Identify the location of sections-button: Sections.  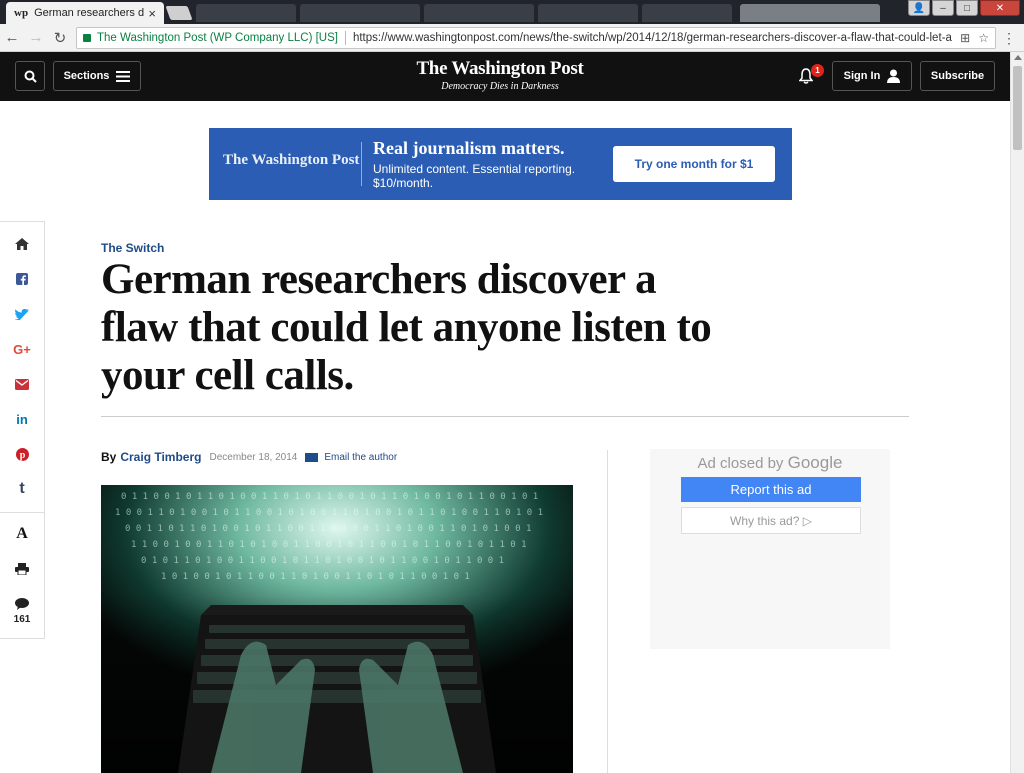
(97, 76).